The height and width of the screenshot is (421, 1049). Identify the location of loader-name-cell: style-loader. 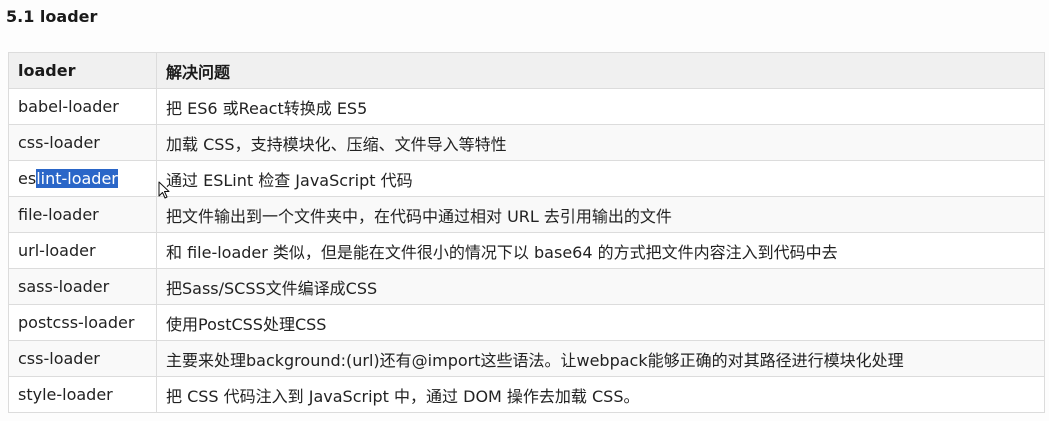
(82, 394).